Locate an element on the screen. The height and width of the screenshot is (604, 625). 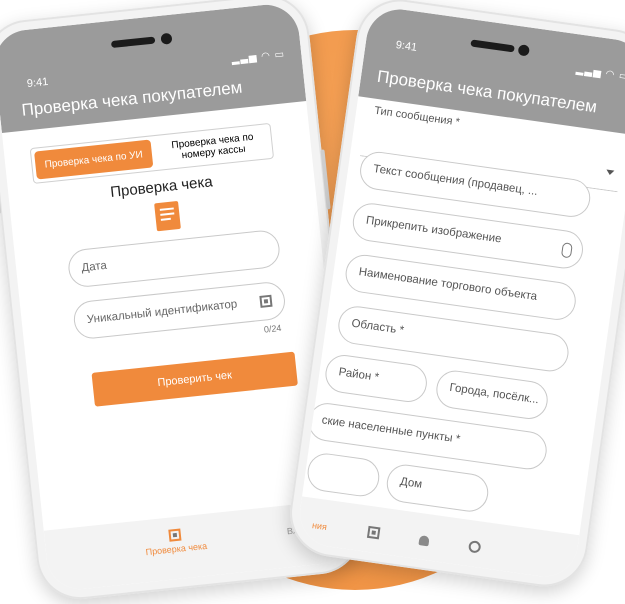
nav-item-check is located at coordinates (373, 532).